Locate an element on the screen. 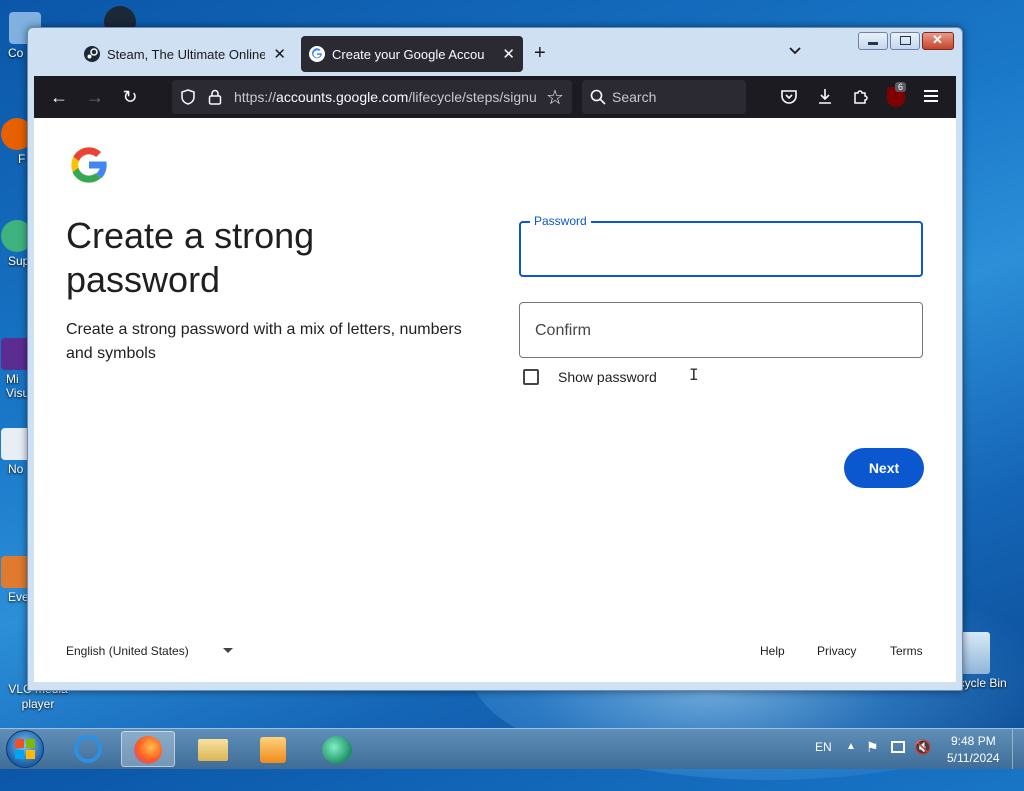 The image size is (1024, 791). url-prefix: https:// is located at coordinates (255, 97).